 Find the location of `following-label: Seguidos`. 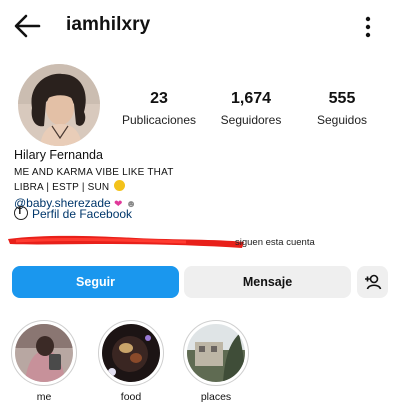

following-label: Seguidos is located at coordinates (342, 120).